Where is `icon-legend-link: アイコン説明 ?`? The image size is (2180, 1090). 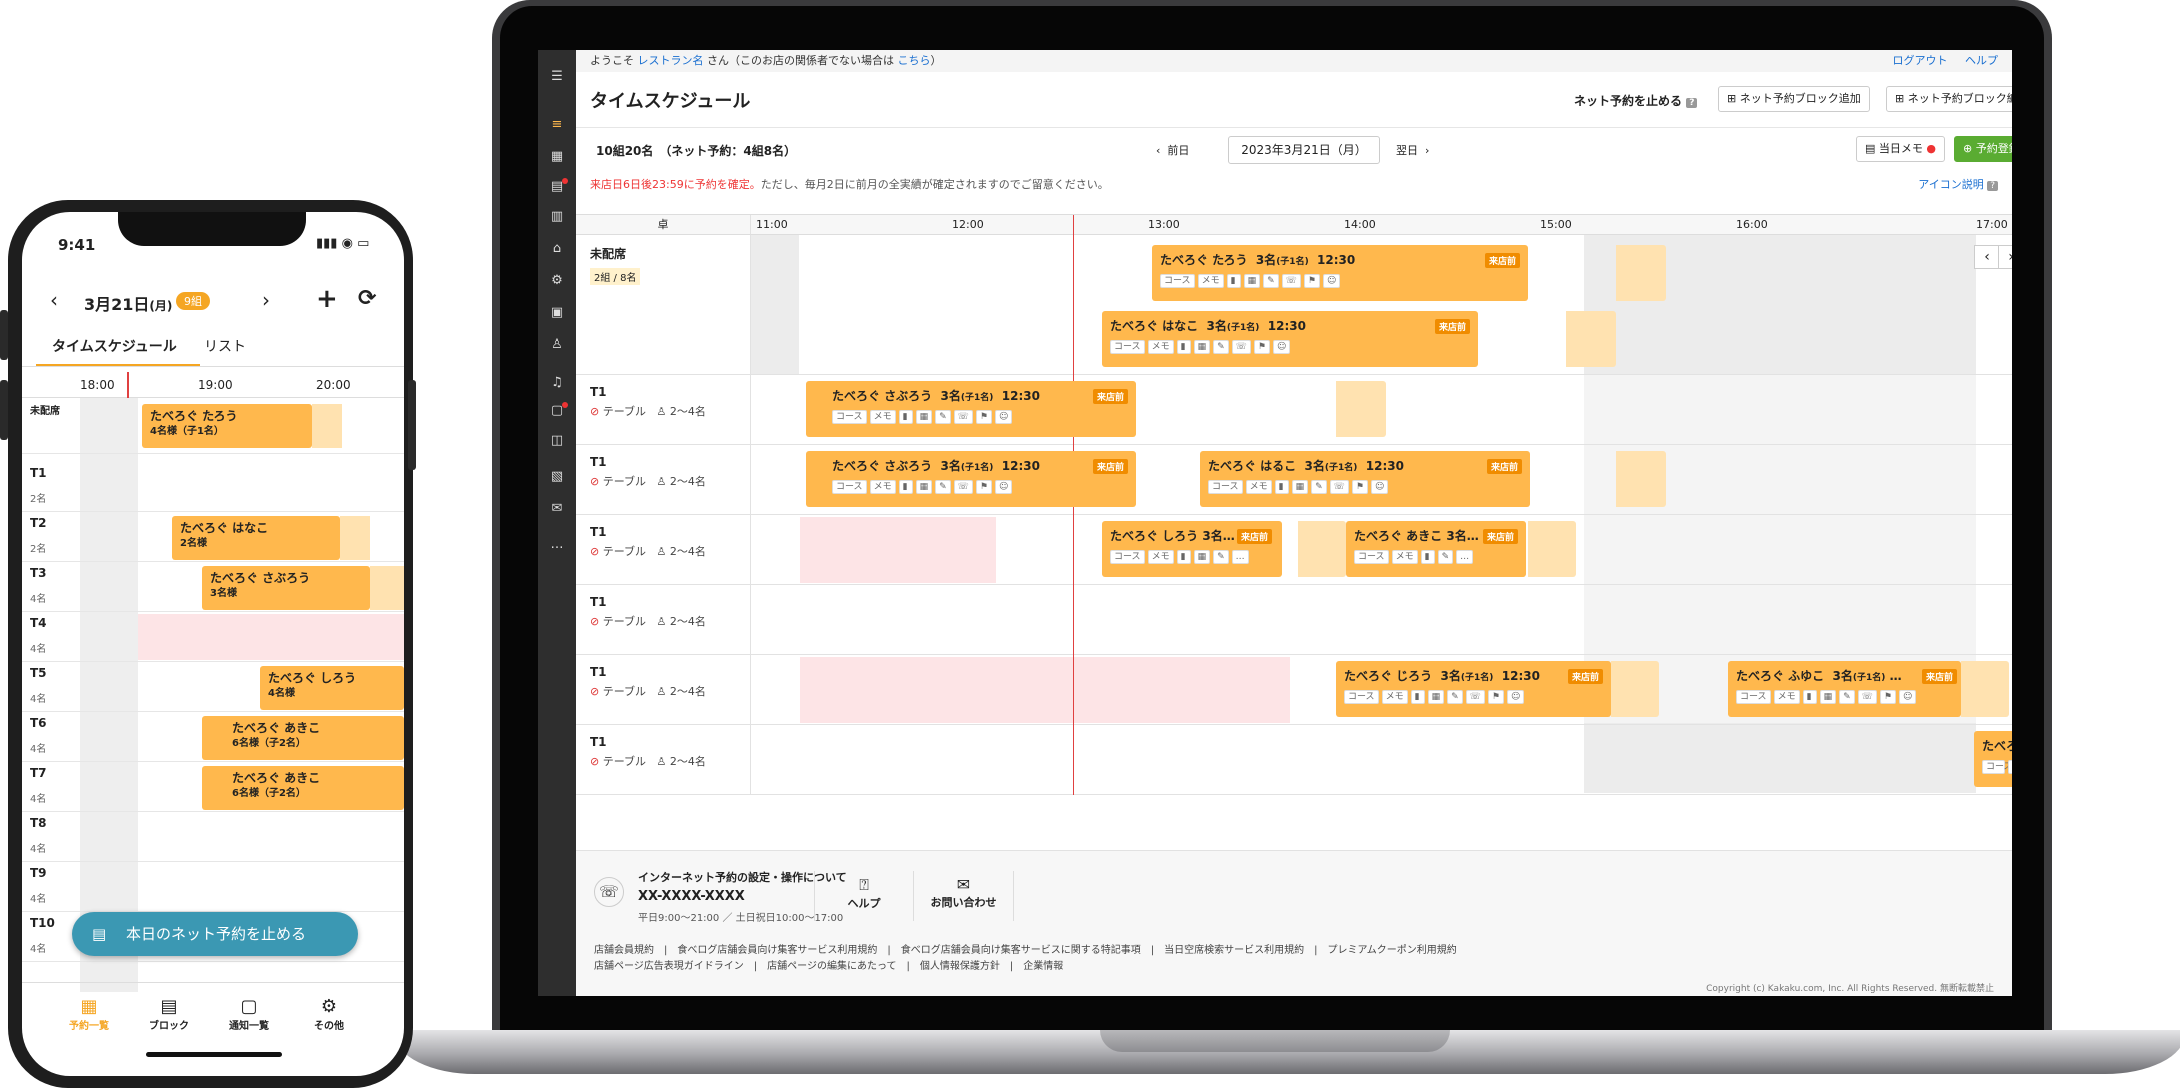
icon-legend-link: アイコン説明 ? is located at coordinates (1958, 185).